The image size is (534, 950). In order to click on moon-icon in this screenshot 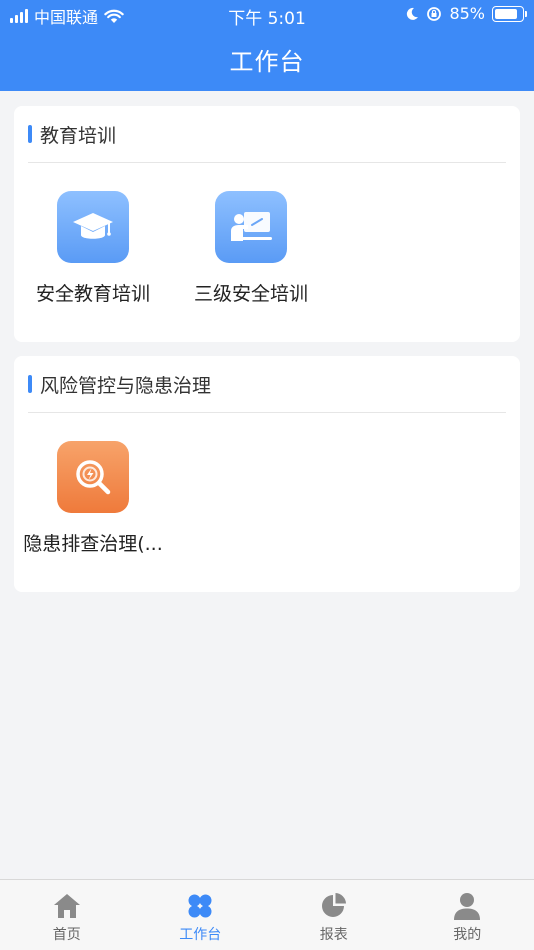, I will do `click(413, 13)`.